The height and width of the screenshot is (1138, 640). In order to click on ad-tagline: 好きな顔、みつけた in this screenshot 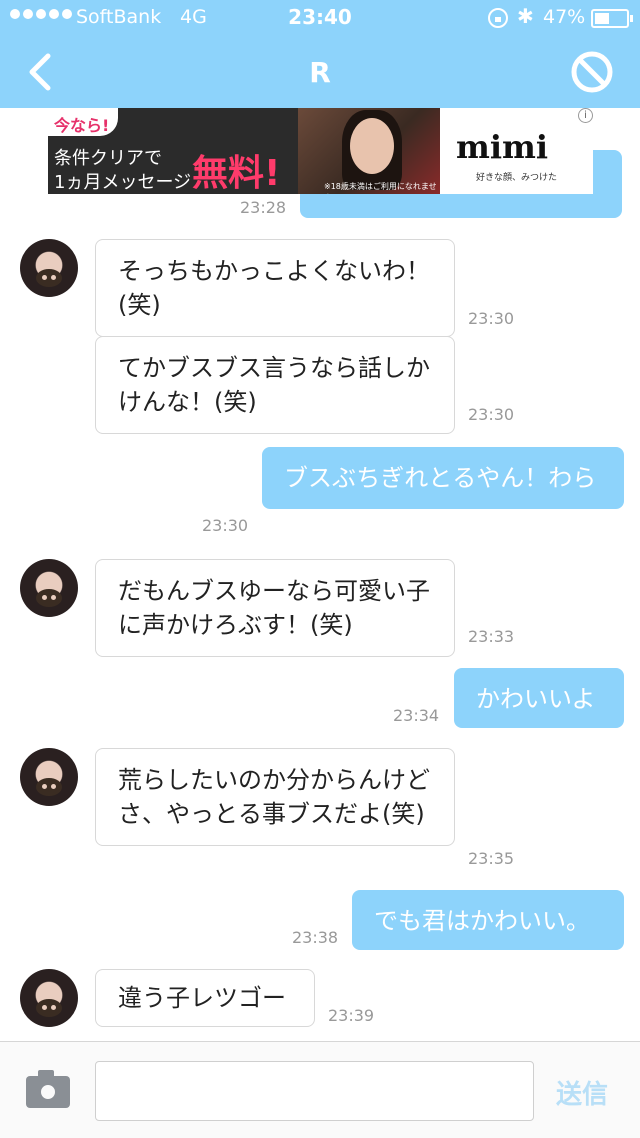, I will do `click(517, 178)`.